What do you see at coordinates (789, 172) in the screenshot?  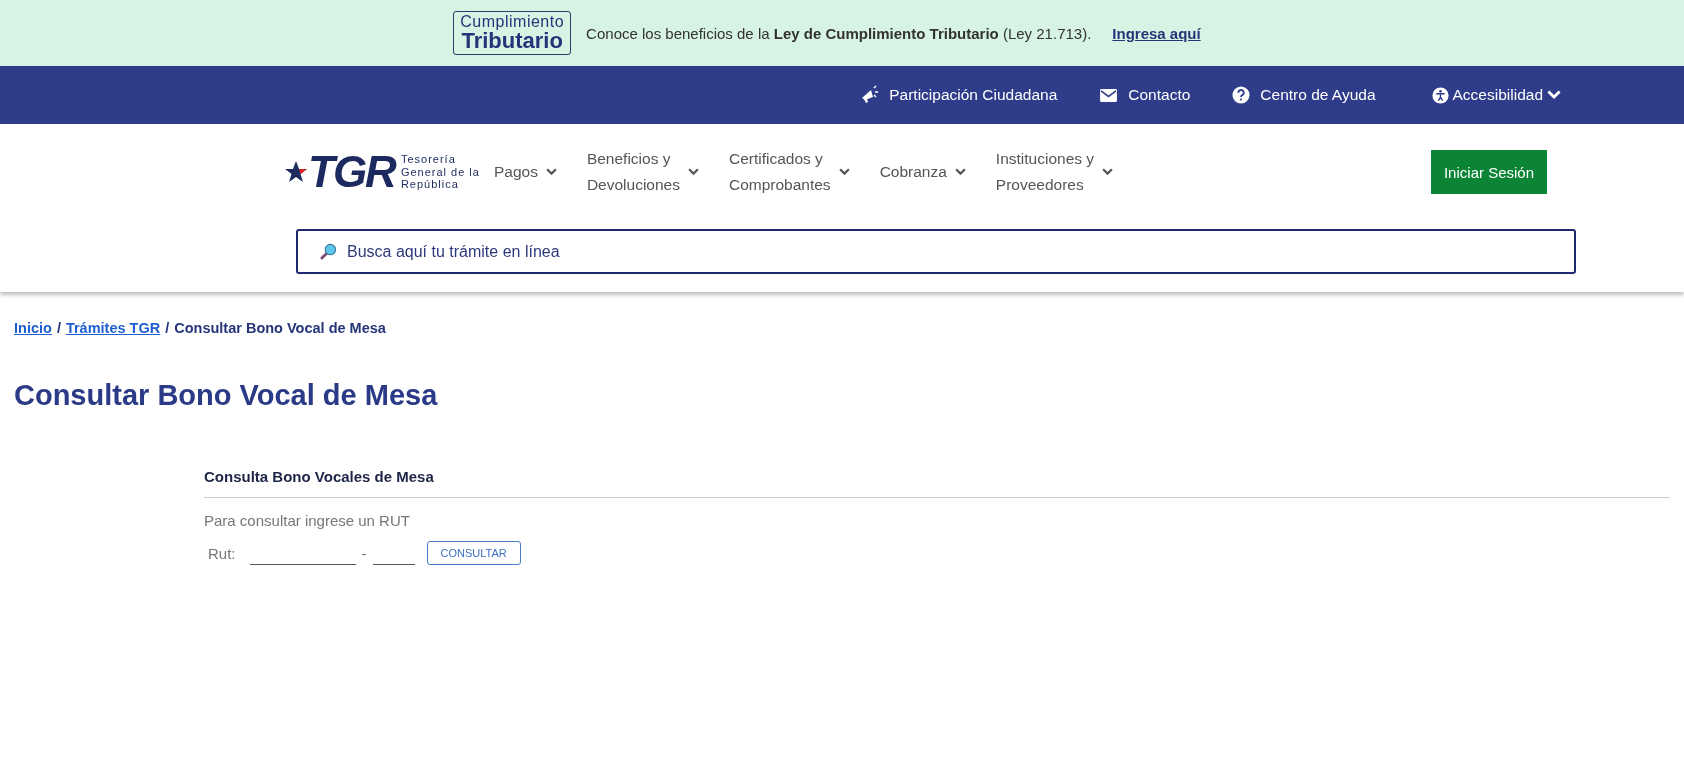 I see `nav-menu-item: Certificados y Comprobantes` at bounding box center [789, 172].